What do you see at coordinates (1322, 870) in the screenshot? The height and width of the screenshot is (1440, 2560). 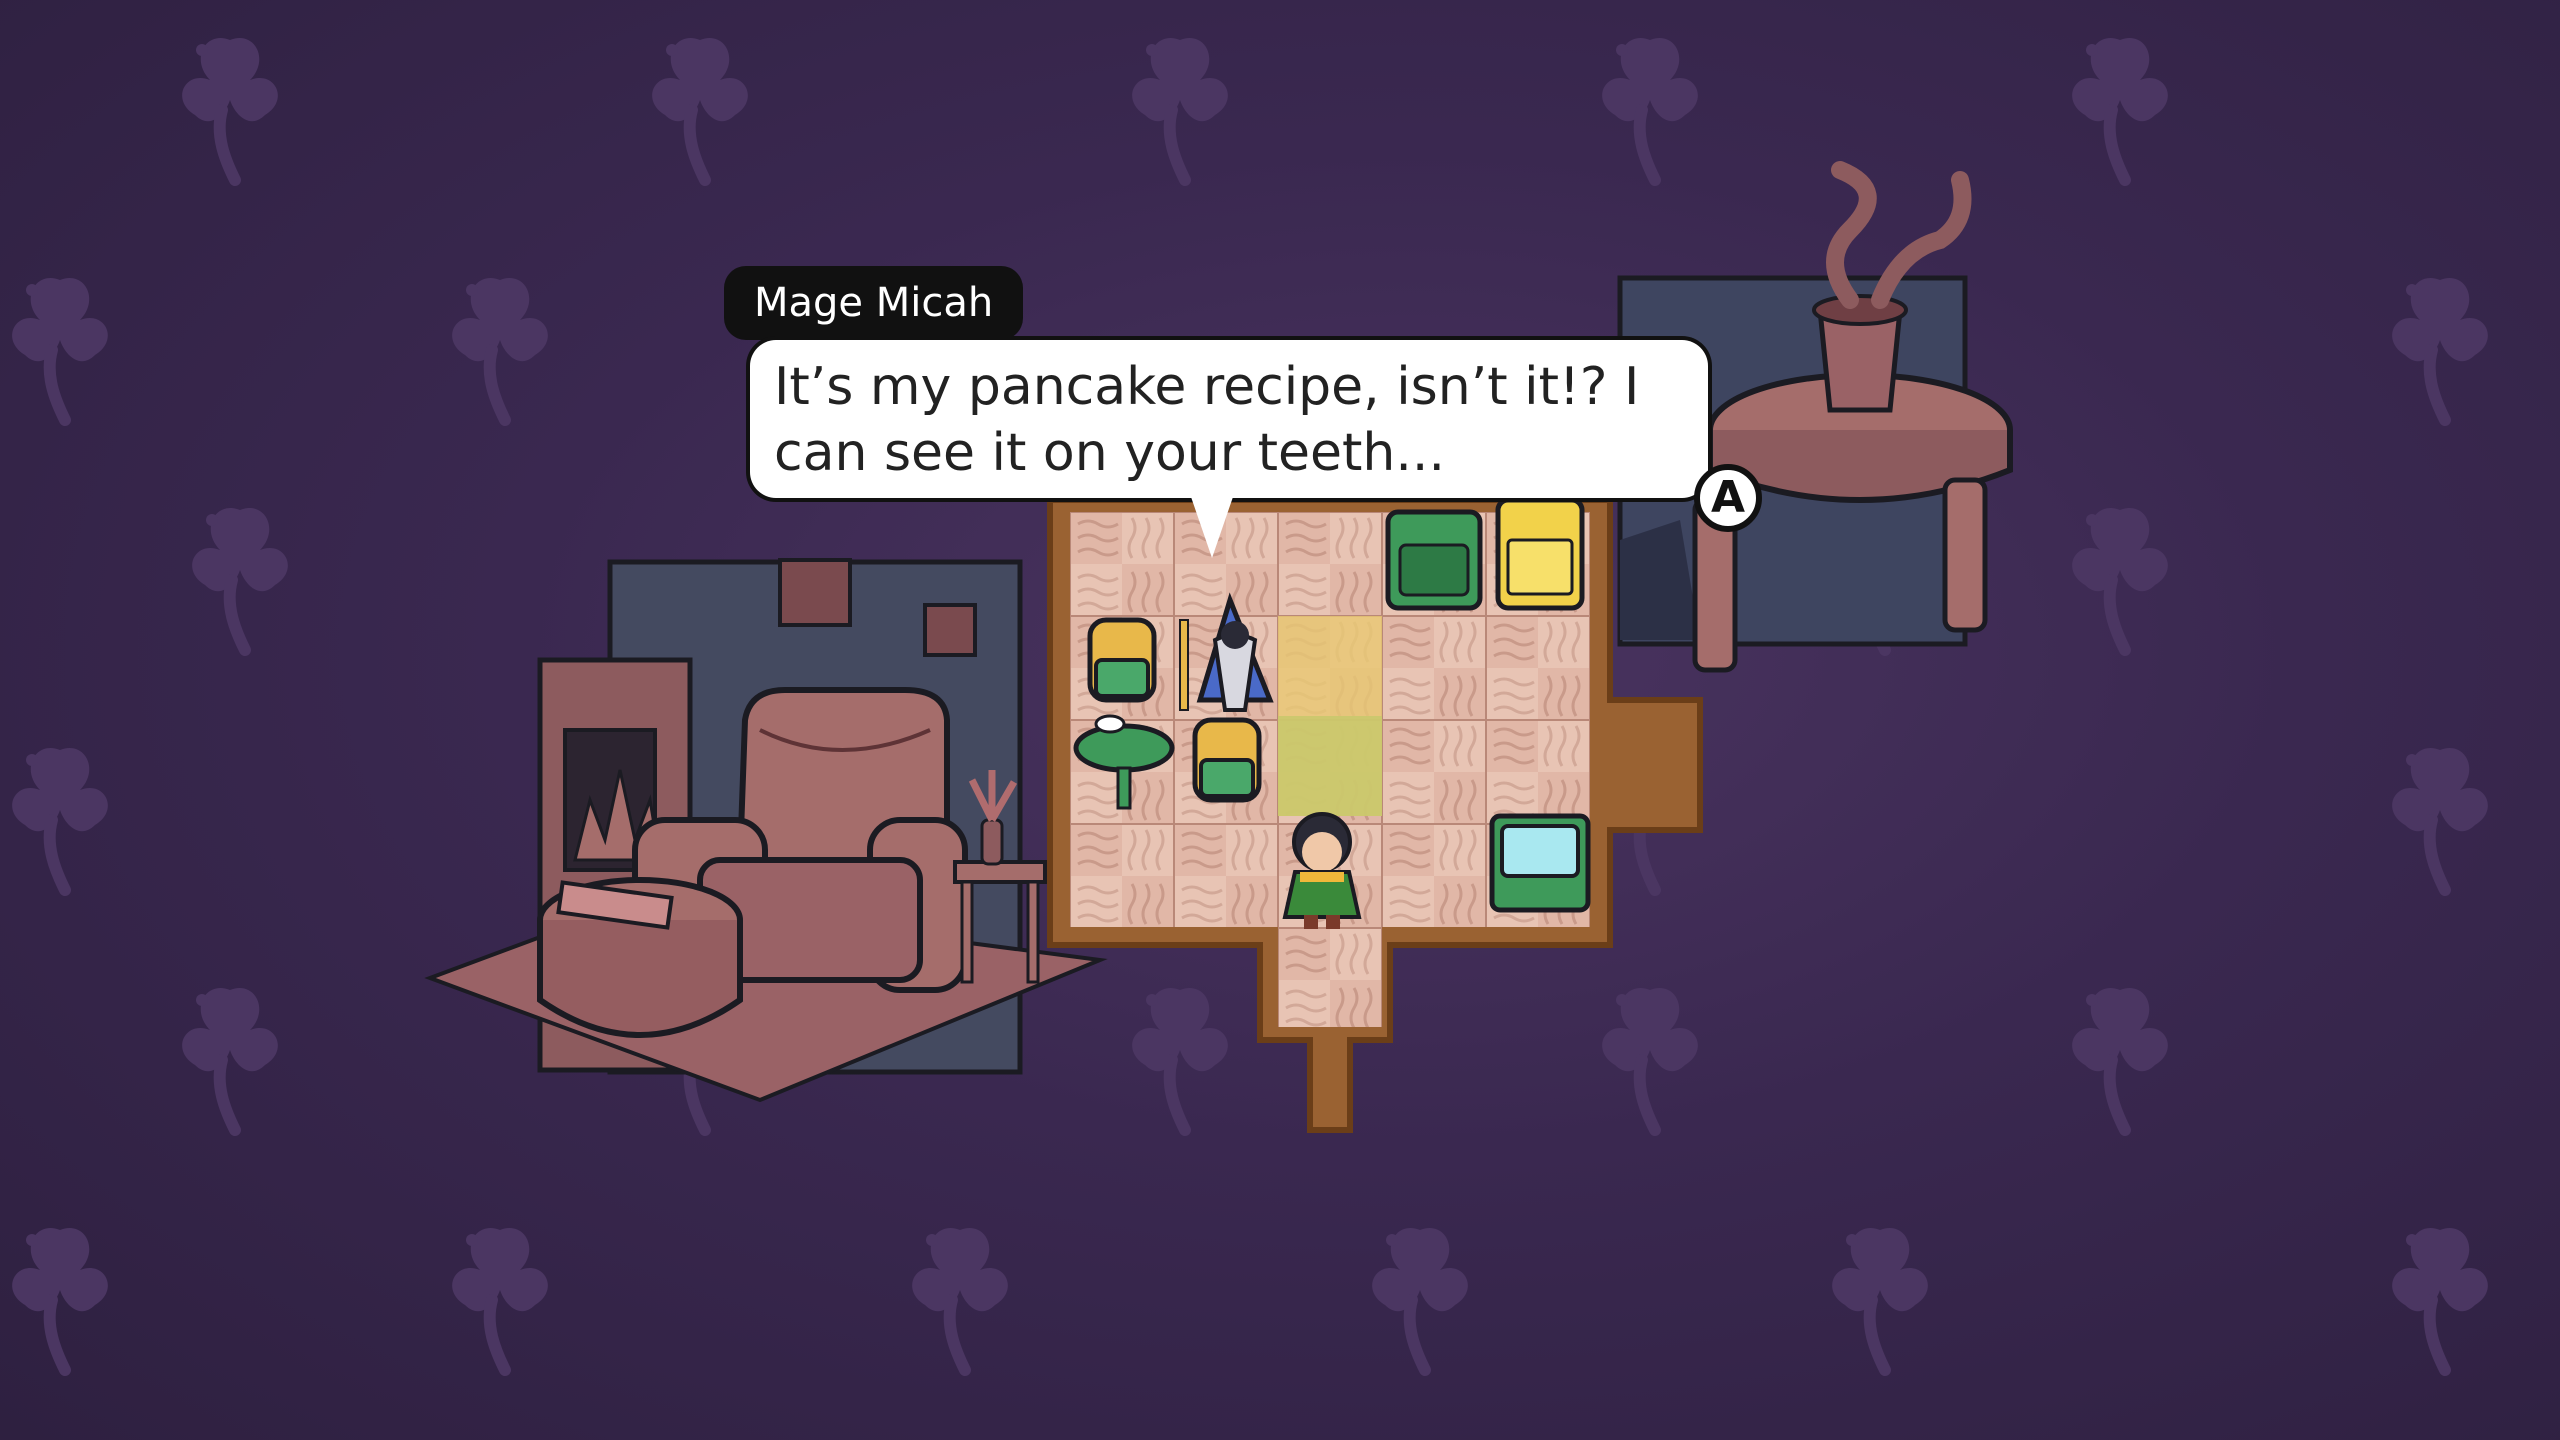 I see `girl-hero-sprite` at bounding box center [1322, 870].